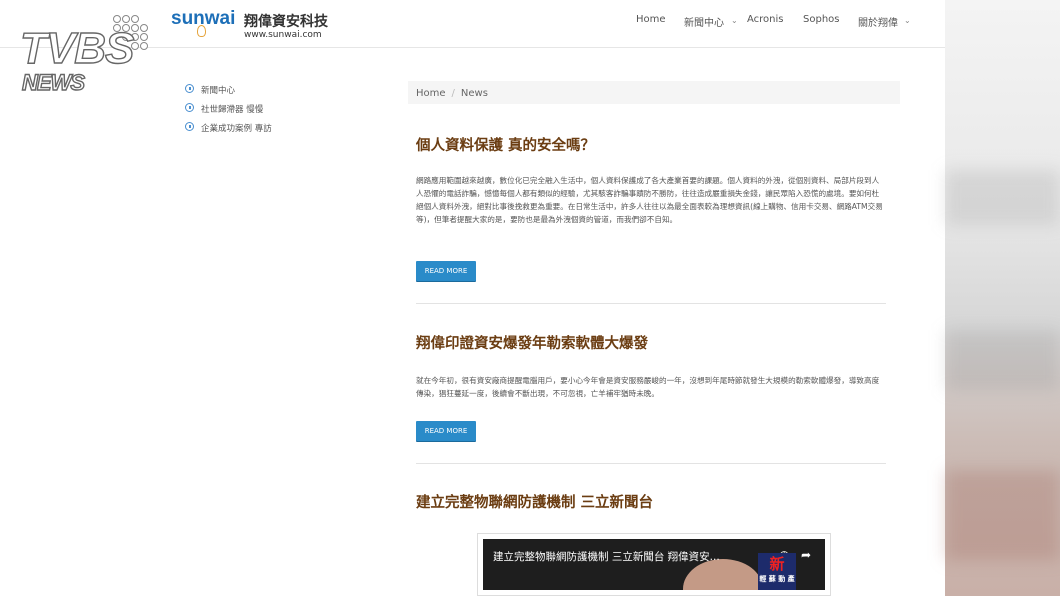 This screenshot has width=1060, height=596. Describe the element at coordinates (821, 19) in the screenshot. I see `nav-sophos: Sophos` at that location.